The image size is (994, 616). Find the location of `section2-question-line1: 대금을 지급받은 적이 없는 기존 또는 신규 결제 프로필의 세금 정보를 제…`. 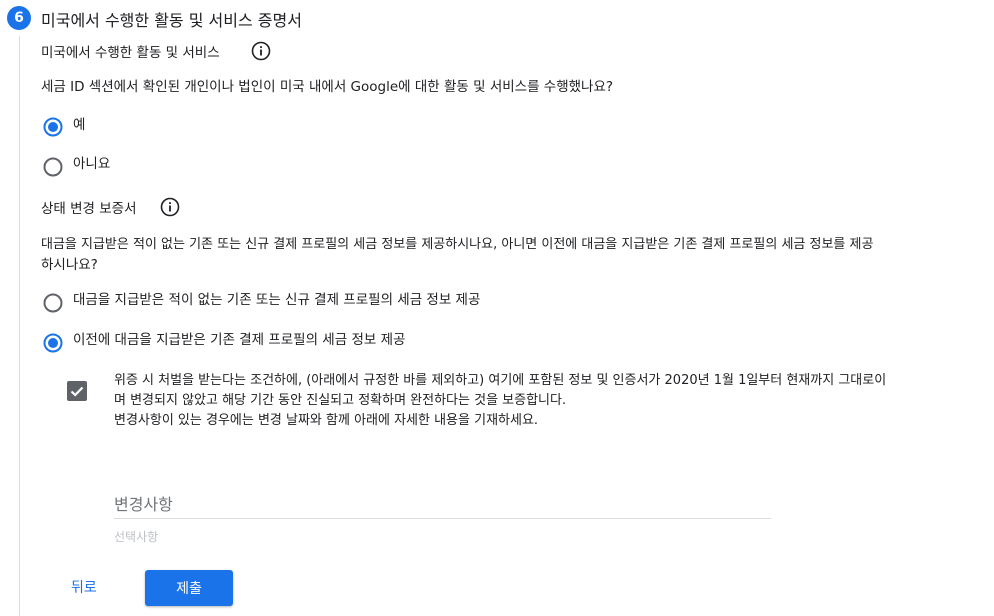

section2-question-line1: 대금을 지급받은 적이 없는 기존 또는 신규 결제 프로필의 세금 정보를 제… is located at coordinates (457, 244).